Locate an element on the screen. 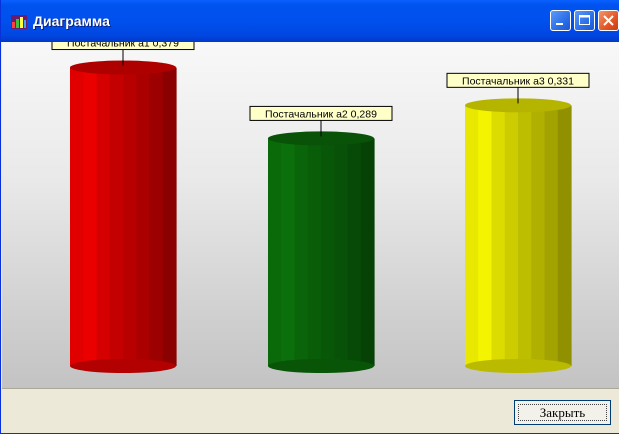 This screenshot has width=619, height=434. title-bar: Диаграмма is located at coordinates (310, 21).